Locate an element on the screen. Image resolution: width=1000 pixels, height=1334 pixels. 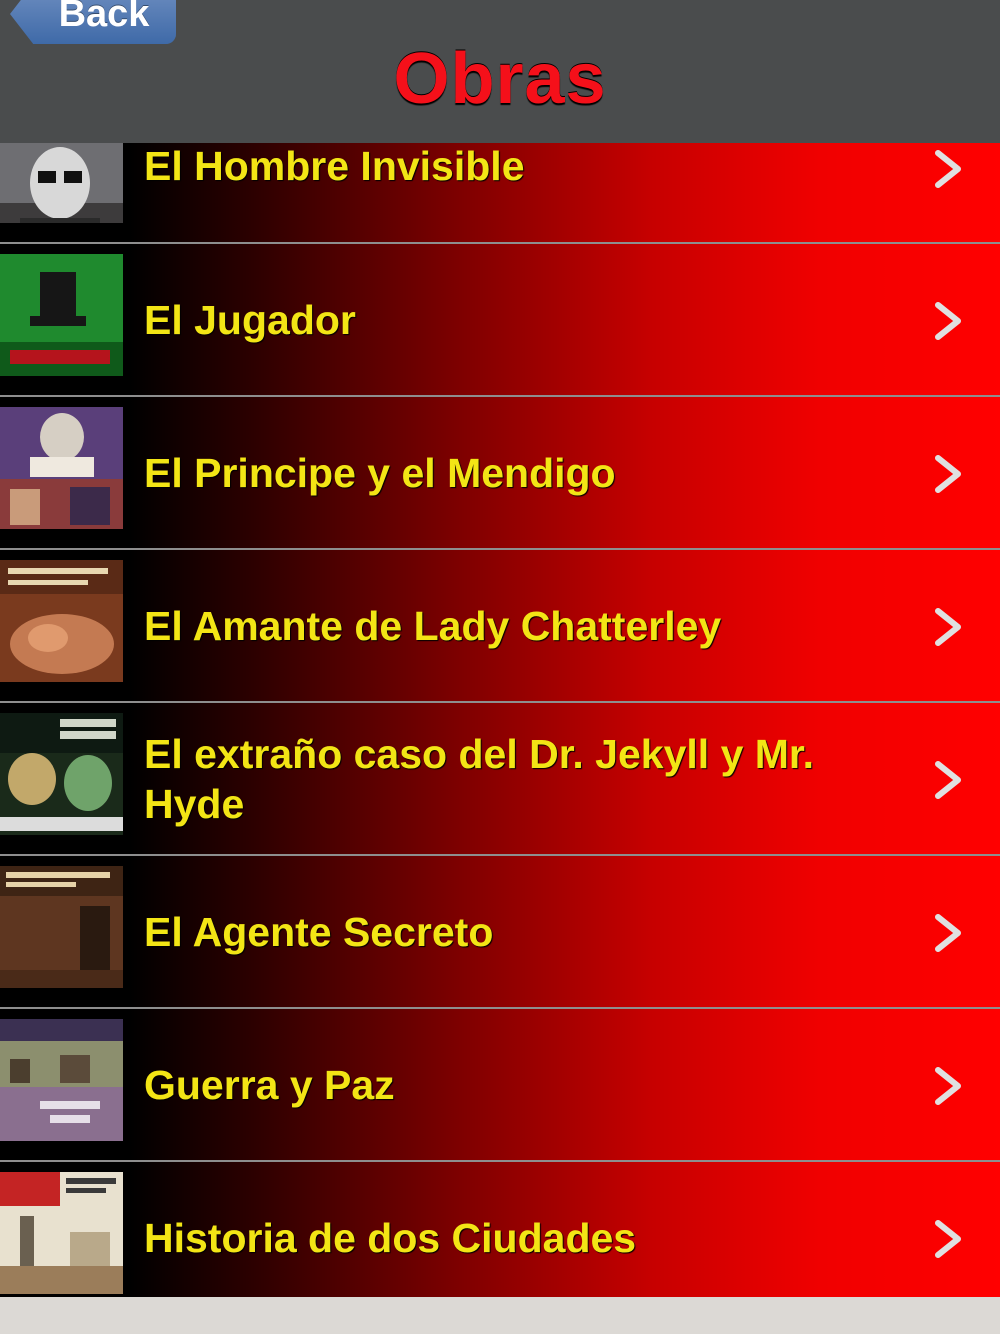
list-item: El Hombre Invisible is located at coordinates (500, 193).